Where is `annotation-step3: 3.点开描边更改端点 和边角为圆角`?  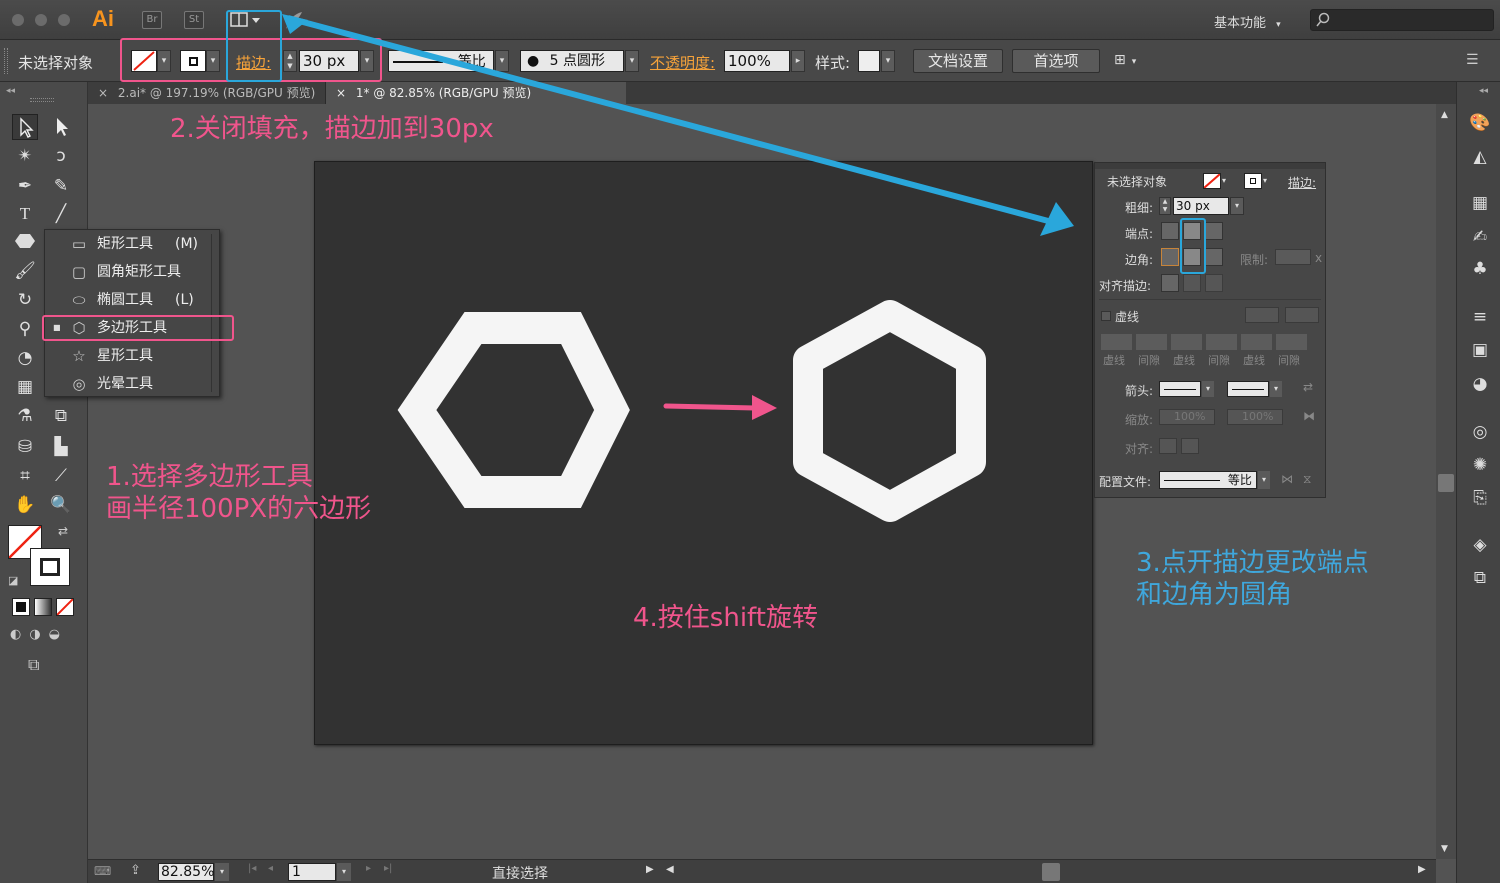
annotation-step3: 3.点开描边更改端点 和边角为圆角 is located at coordinates (1252, 579).